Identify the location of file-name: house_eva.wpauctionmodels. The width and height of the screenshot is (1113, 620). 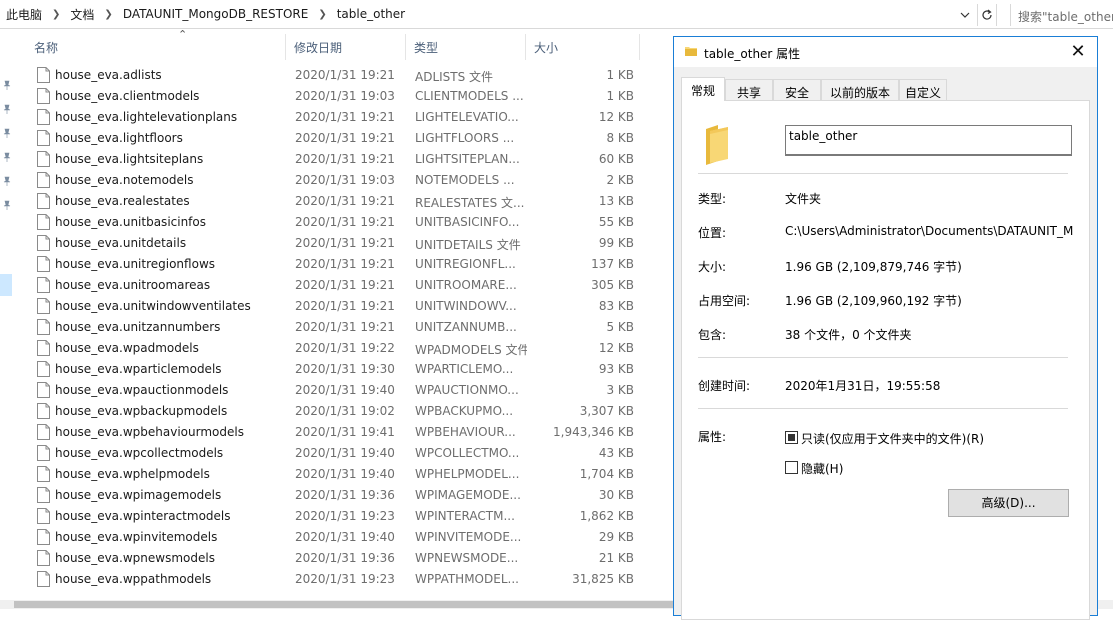
(141, 390).